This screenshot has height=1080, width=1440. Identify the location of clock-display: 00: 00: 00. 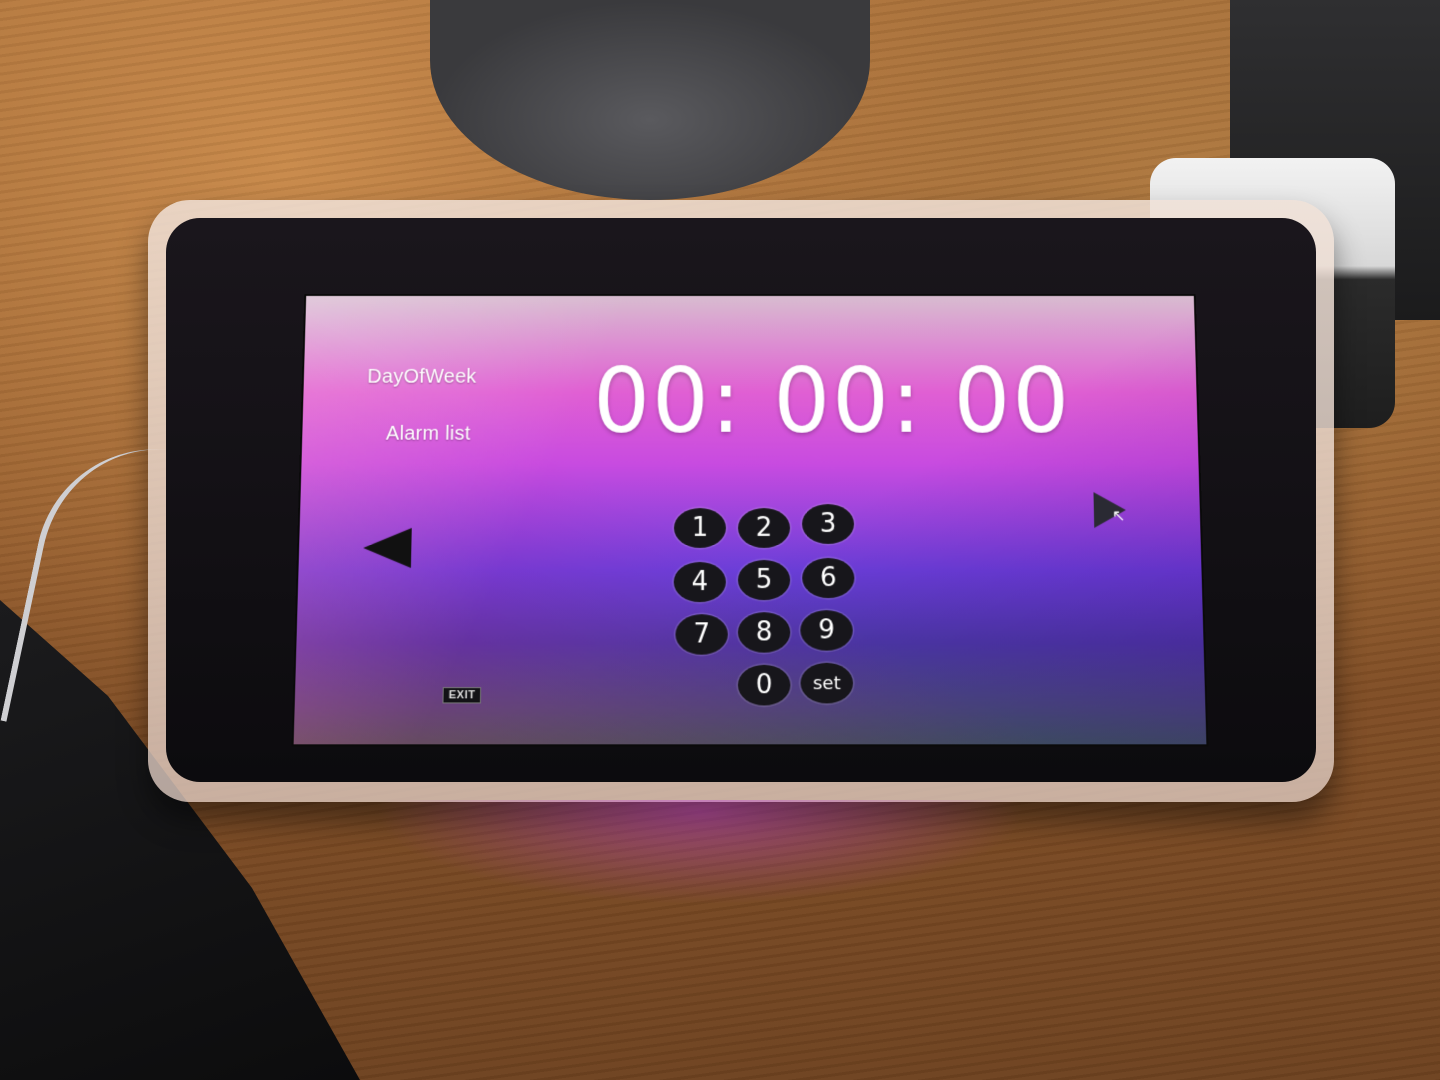
(833, 401).